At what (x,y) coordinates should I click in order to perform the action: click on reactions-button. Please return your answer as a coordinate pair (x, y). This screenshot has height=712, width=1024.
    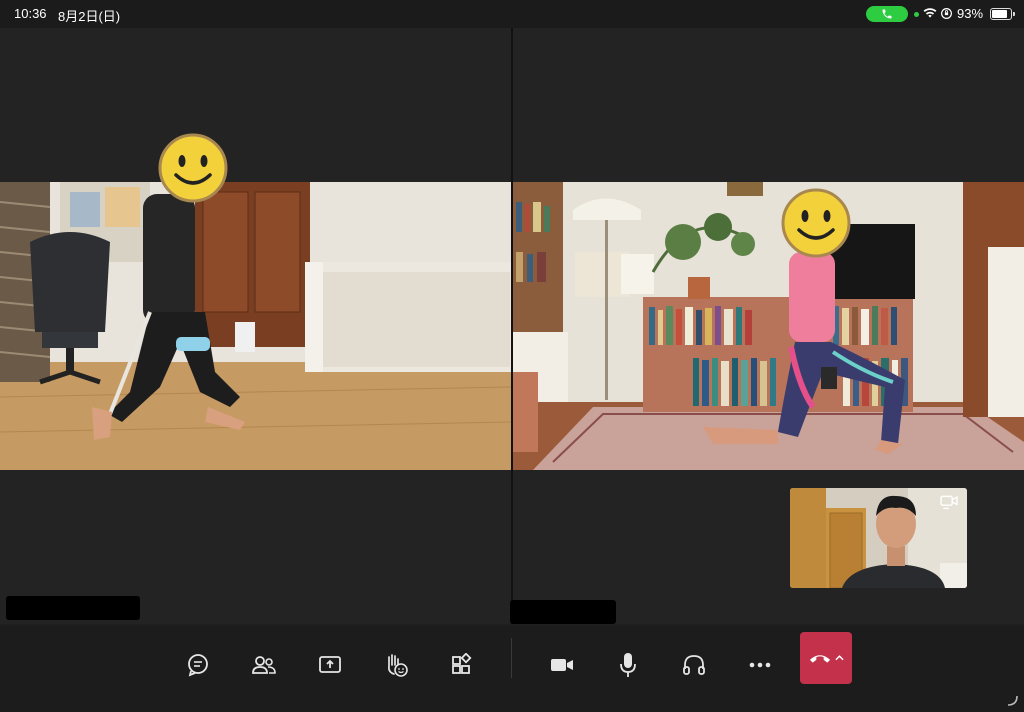
    Looking at the image, I should click on (396, 665).